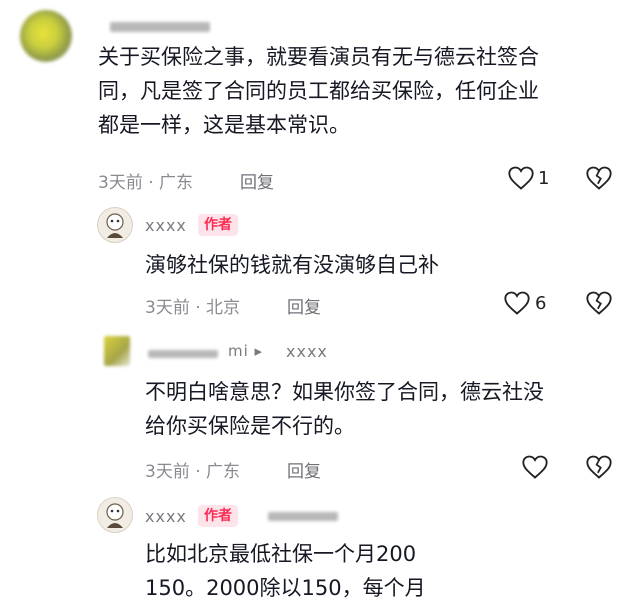 The image size is (640, 613). I want to click on reply-button-2: 回复, so click(304, 305).